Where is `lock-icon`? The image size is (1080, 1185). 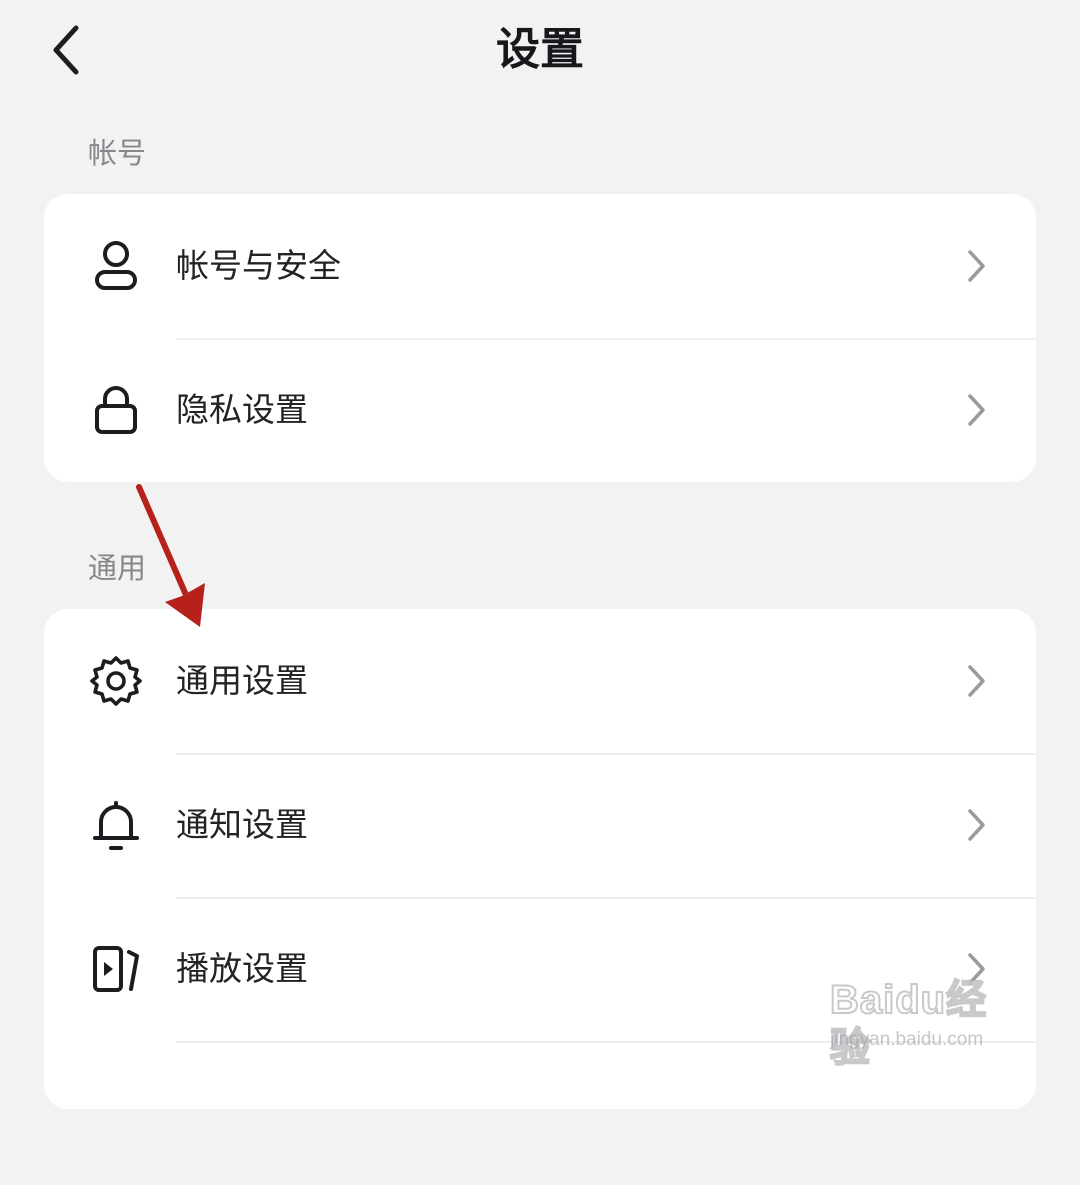 lock-icon is located at coordinates (116, 410).